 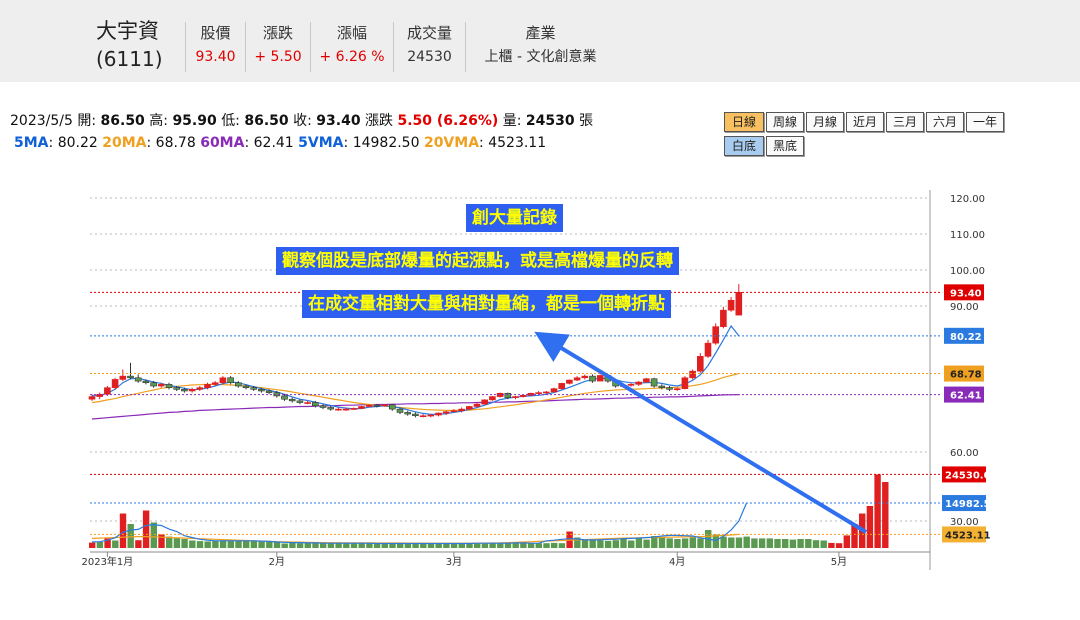 I want to click on price-marker-label: 93.40, so click(x=966, y=293).